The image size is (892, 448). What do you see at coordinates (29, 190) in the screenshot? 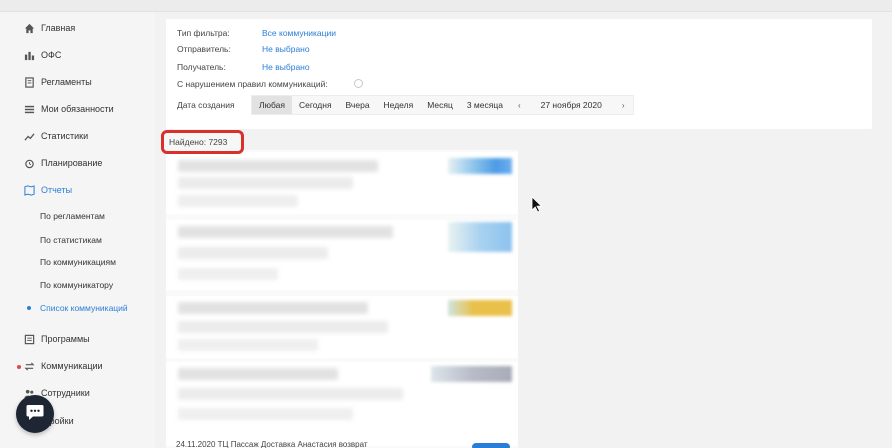
I see `report-icon` at bounding box center [29, 190].